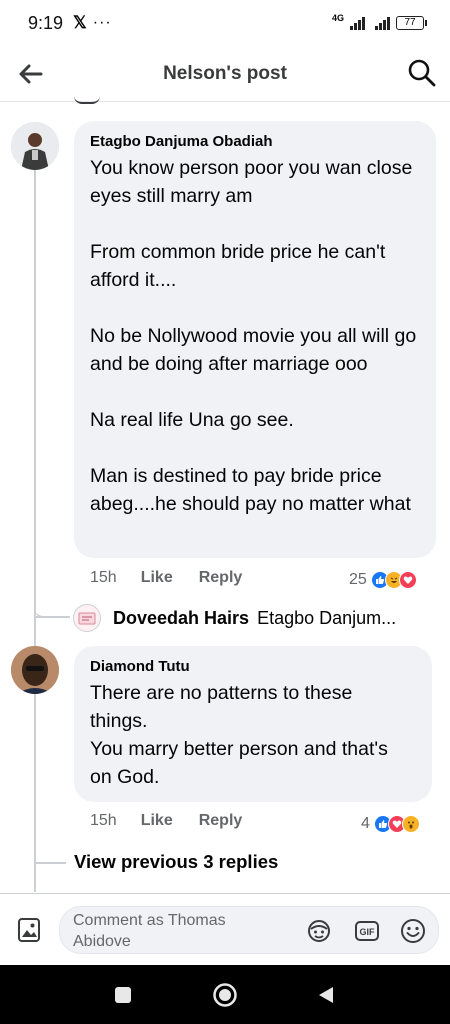  Describe the element at coordinates (357, 23) in the screenshot. I see `signal-icon` at that location.